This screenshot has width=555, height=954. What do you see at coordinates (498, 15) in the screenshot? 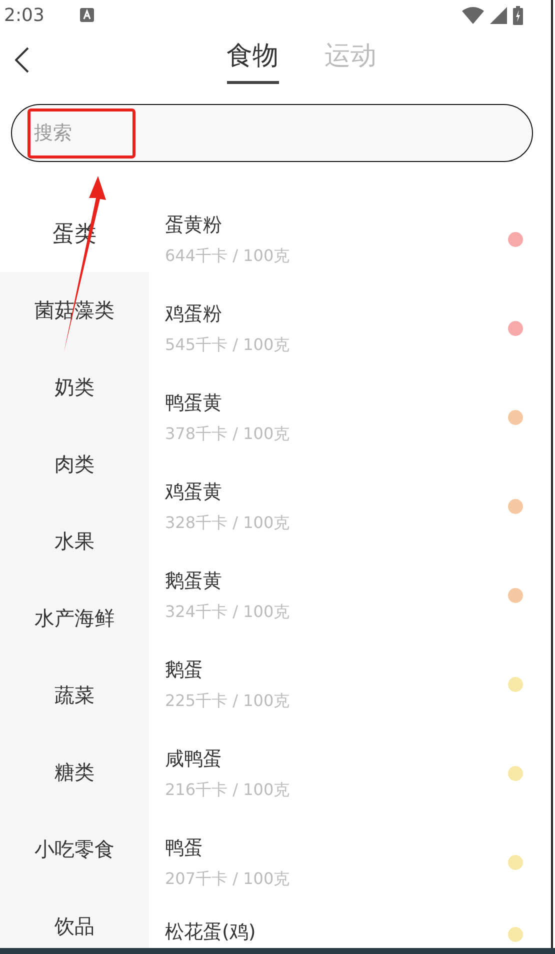
I see `signal-icon` at bounding box center [498, 15].